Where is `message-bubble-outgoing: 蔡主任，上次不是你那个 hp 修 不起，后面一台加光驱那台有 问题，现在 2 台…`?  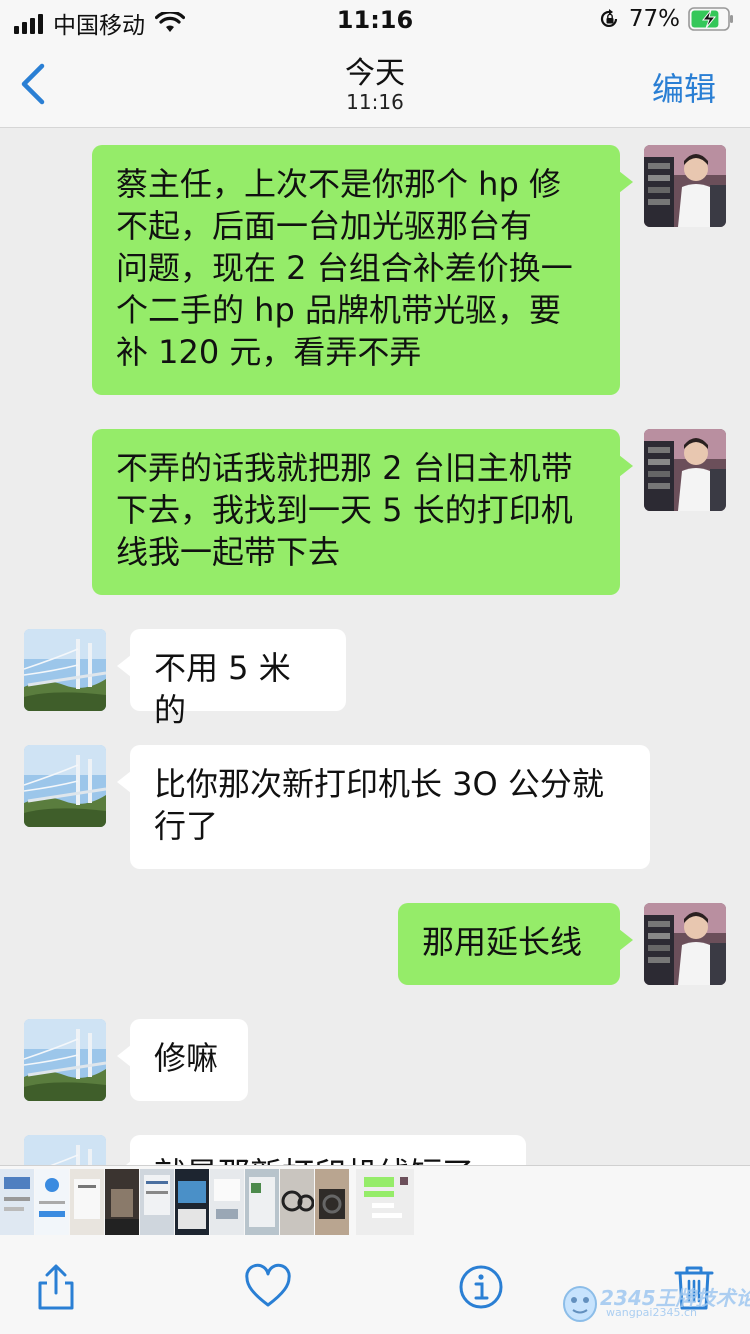
message-bubble-outgoing: 蔡主任，上次不是你那个 hp 修 不起，后面一台加光驱那台有 问题，现在 2 台… is located at coordinates (362, 270).